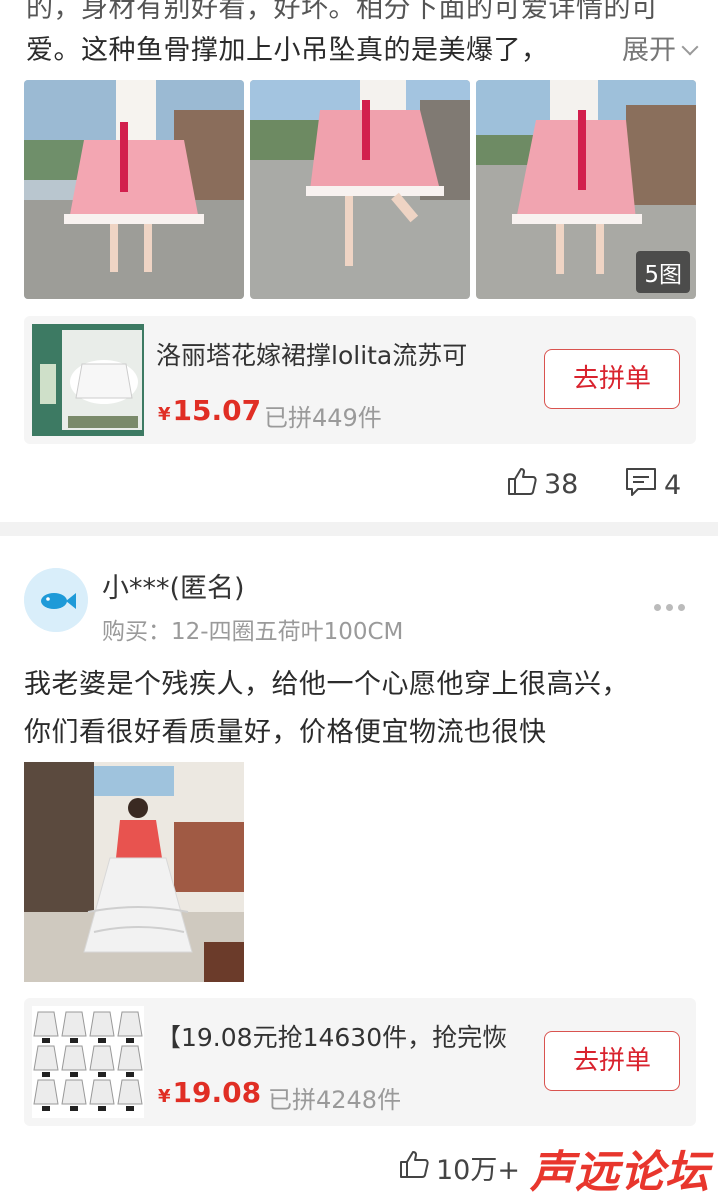 The width and height of the screenshot is (718, 1204). Describe the element at coordinates (620, 1172) in the screenshot. I see `forum-watermark: 声远论坛` at that location.